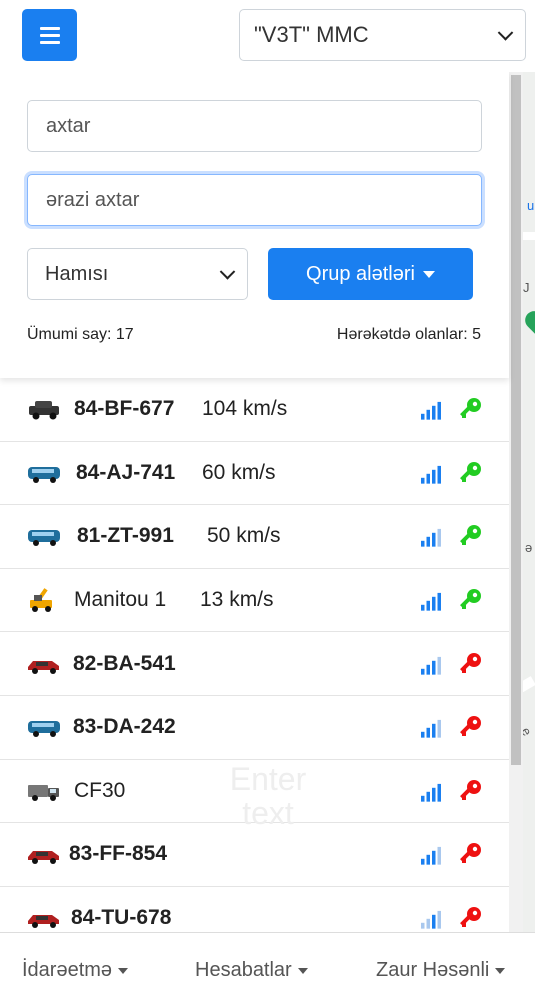 The height and width of the screenshot is (995, 535). Describe the element at coordinates (516, 420) in the screenshot. I see `scrollbar-thumb` at that location.